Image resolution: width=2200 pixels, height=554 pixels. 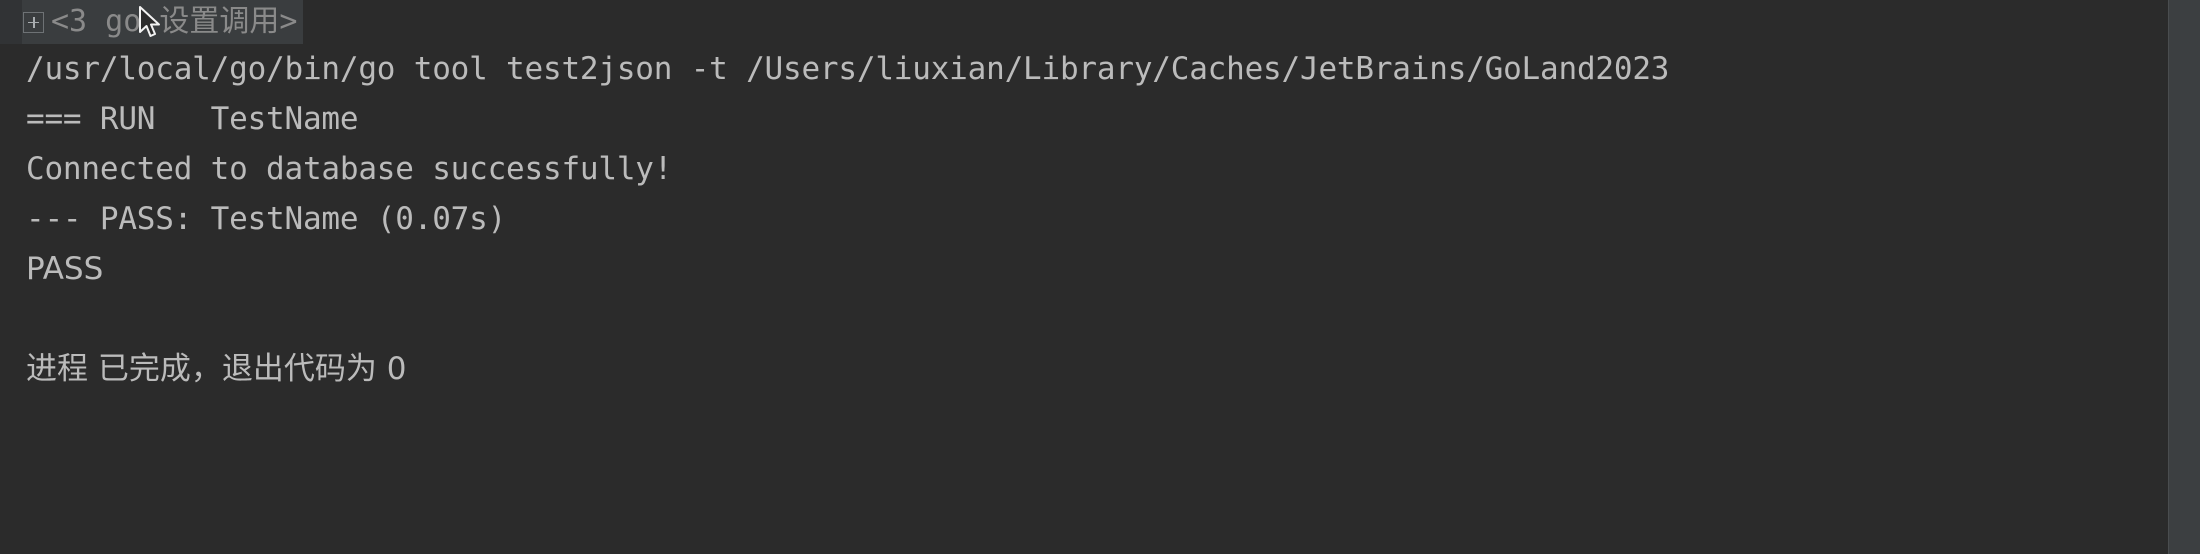 What do you see at coordinates (192, 119) in the screenshot?
I see `console-line: === RUN TestName` at bounding box center [192, 119].